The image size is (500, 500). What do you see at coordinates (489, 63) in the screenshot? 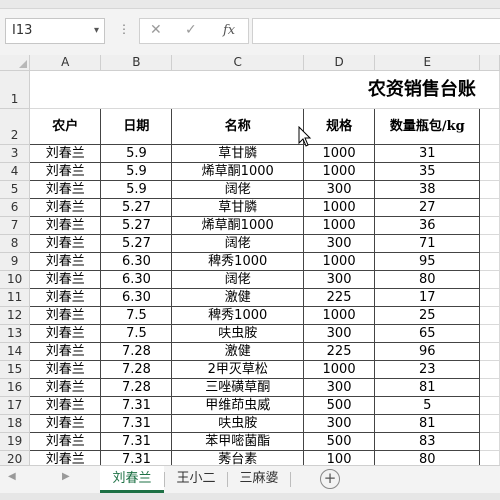
I see `column-header-f` at bounding box center [489, 63].